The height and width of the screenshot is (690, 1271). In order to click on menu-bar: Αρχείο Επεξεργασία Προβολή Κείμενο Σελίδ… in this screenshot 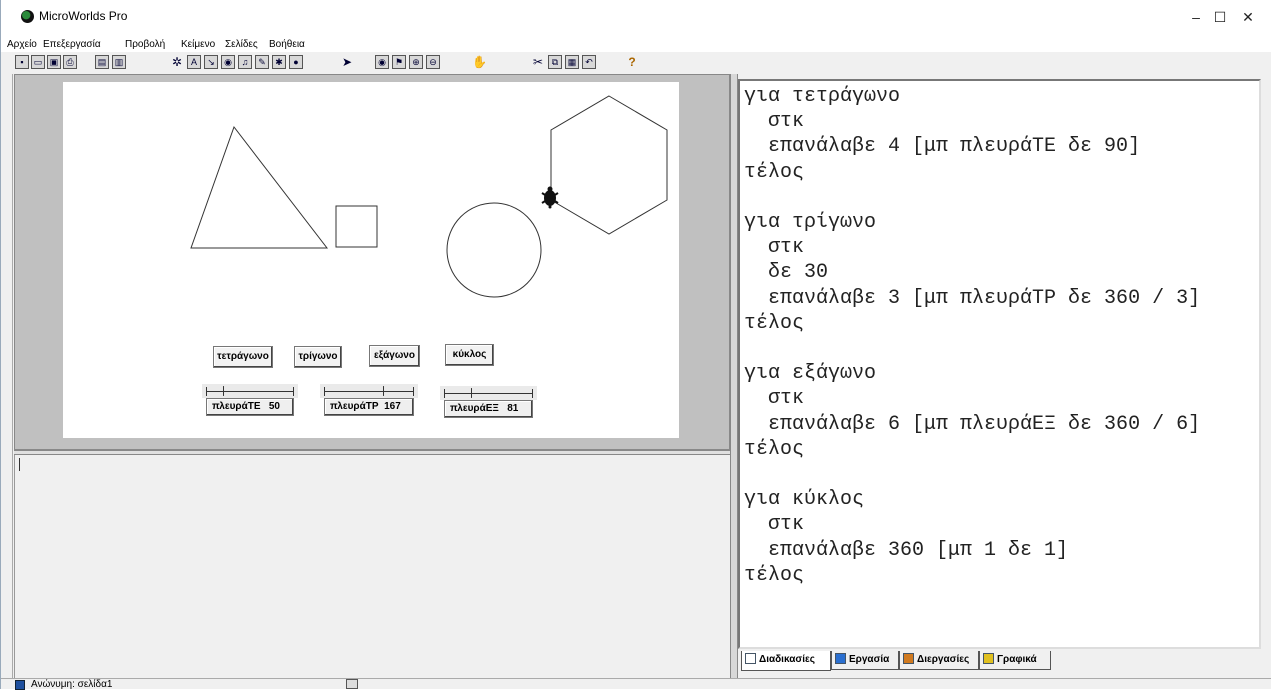, I will do `click(636, 44)`.